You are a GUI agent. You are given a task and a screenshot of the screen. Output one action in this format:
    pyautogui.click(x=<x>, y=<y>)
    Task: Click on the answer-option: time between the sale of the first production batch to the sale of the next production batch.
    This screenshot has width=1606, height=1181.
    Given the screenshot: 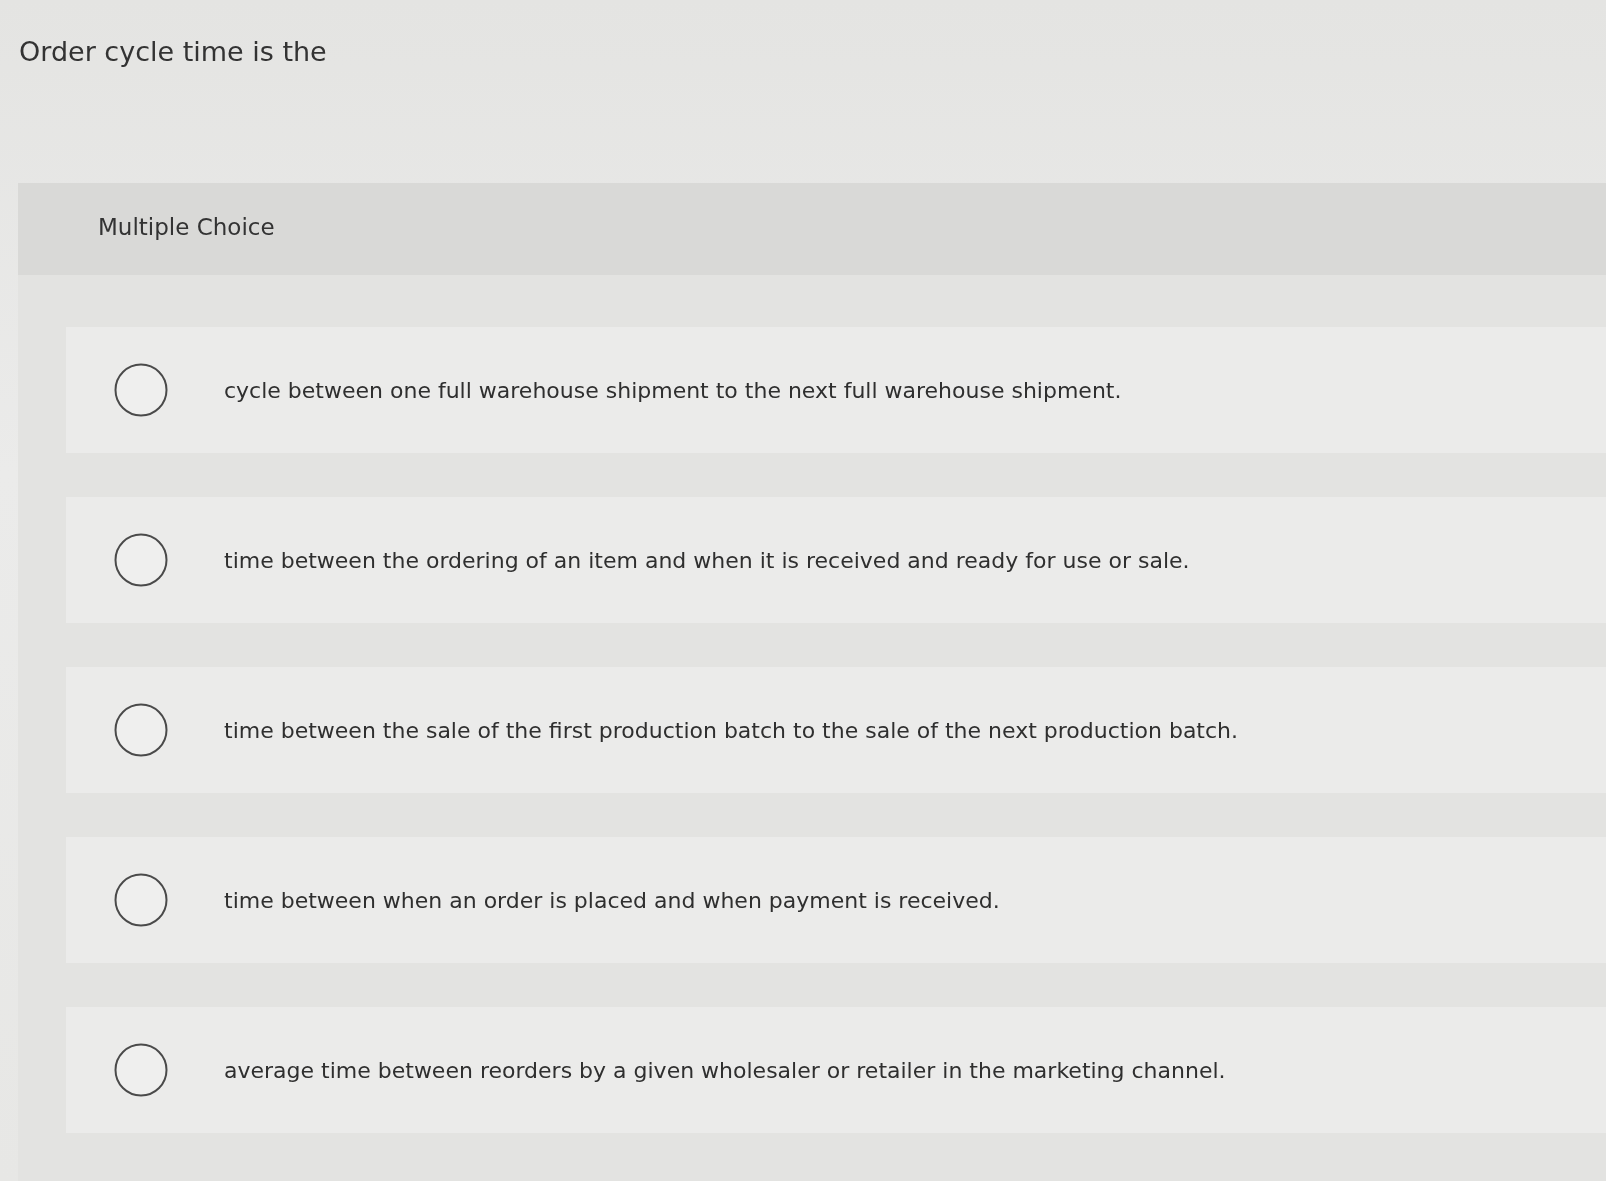 What is the action you would take?
    pyautogui.click(x=836, y=730)
    